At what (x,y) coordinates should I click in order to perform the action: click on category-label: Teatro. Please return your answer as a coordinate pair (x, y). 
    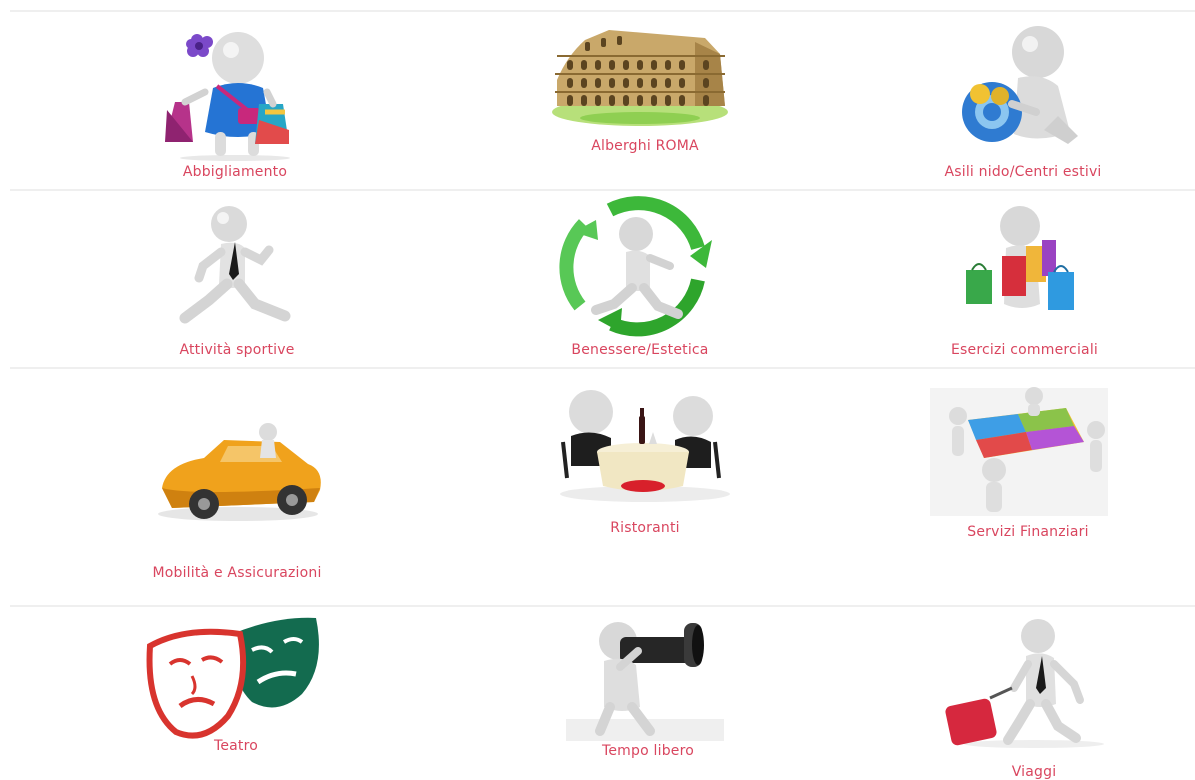
    Looking at the image, I should click on (236, 746).